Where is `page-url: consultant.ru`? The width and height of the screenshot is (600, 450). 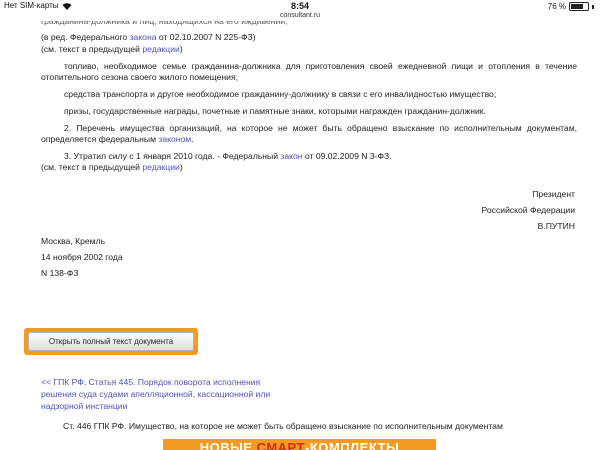
page-url: consultant.ru is located at coordinates (300, 15).